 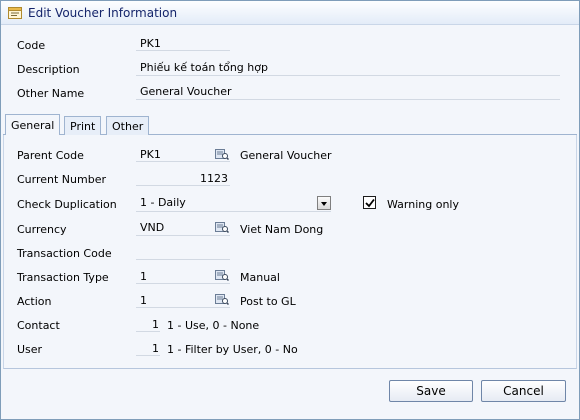 I want to click on parent-code-label: Parent Code, so click(x=50, y=155).